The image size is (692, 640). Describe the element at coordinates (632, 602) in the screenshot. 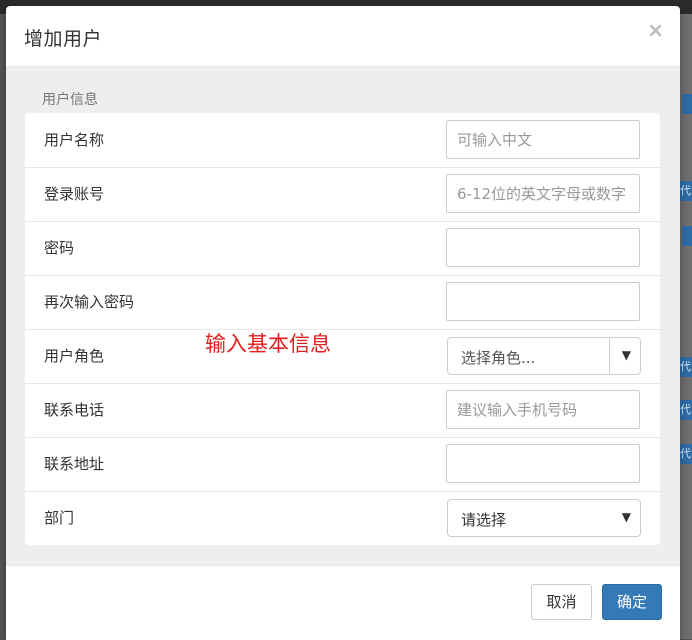

I see `confirm-button: 确定` at that location.